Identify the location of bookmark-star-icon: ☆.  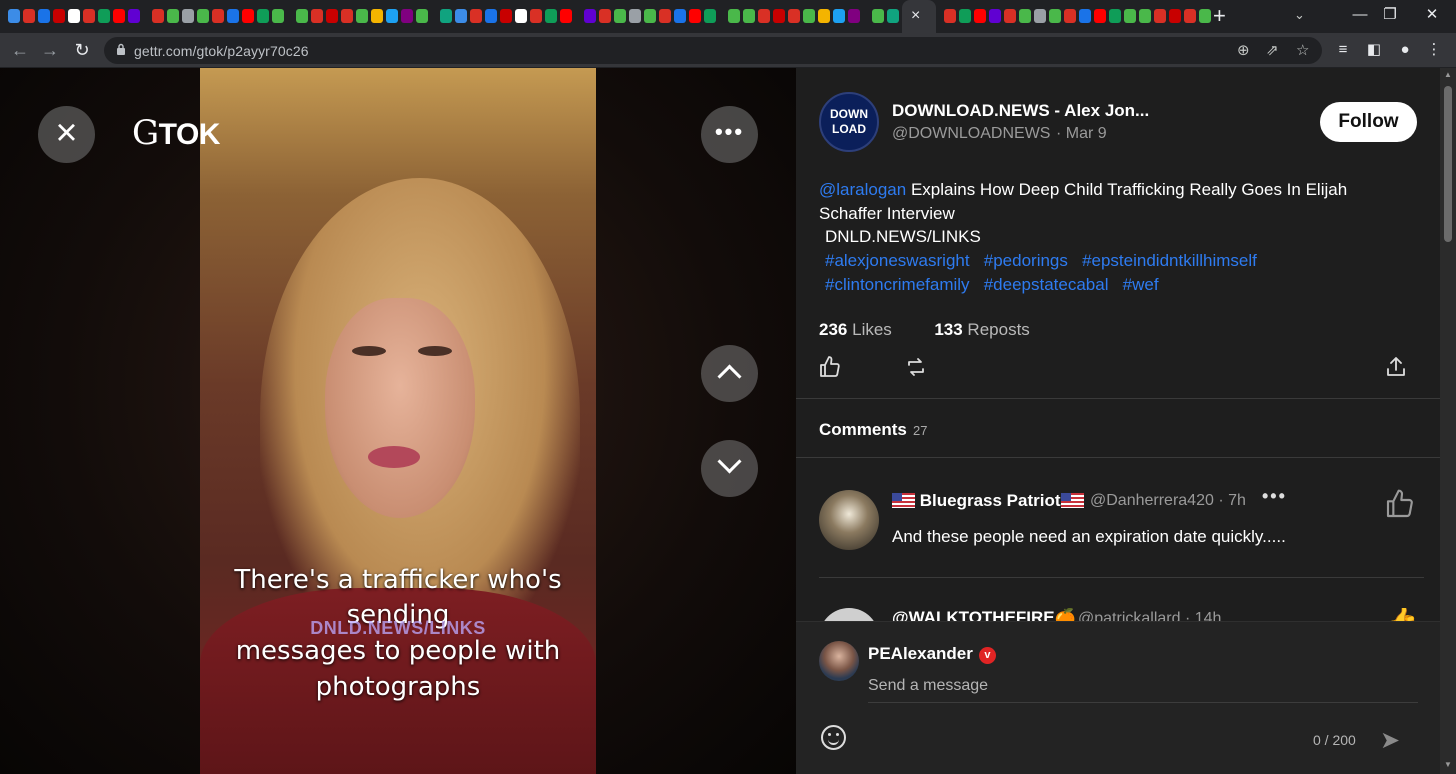
(1302, 51).